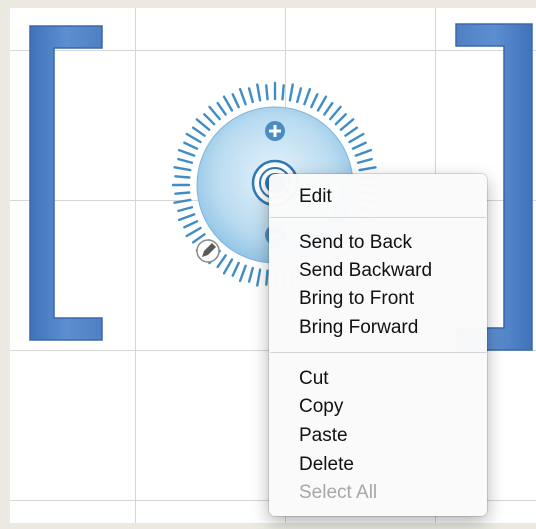 This screenshot has width=536, height=529. Describe the element at coordinates (275, 131) in the screenshot. I see `plus-icon` at that location.